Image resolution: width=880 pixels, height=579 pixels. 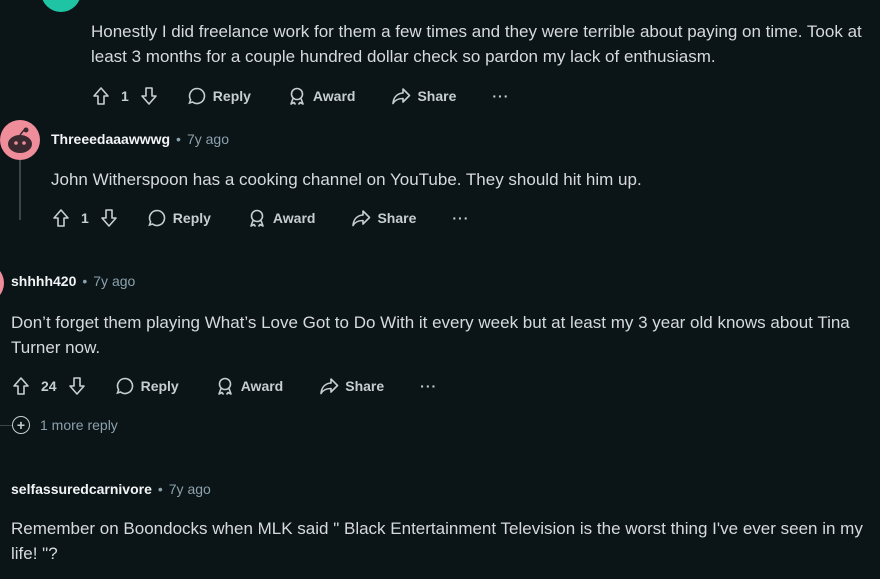 I want to click on comment-actions: 24 Reply Award Share ···, so click(x=224, y=386).